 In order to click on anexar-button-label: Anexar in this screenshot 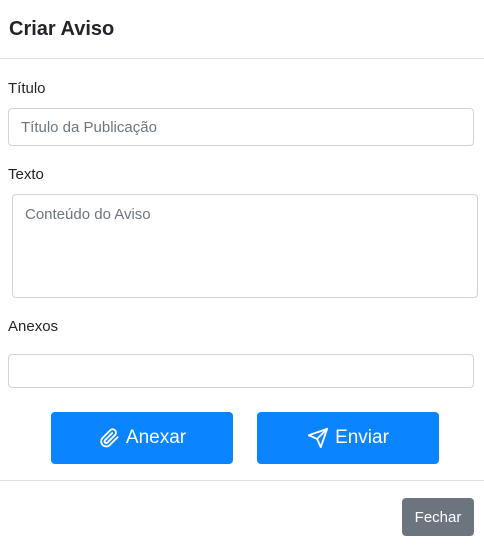, I will do `click(156, 437)`.